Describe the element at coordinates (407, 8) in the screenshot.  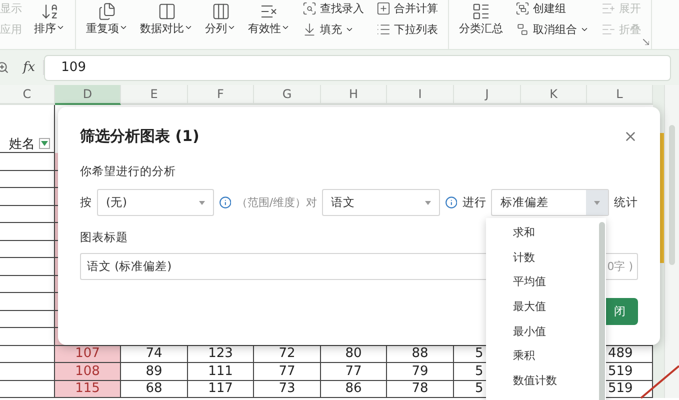
I see `ribbon-button: 合并计算` at that location.